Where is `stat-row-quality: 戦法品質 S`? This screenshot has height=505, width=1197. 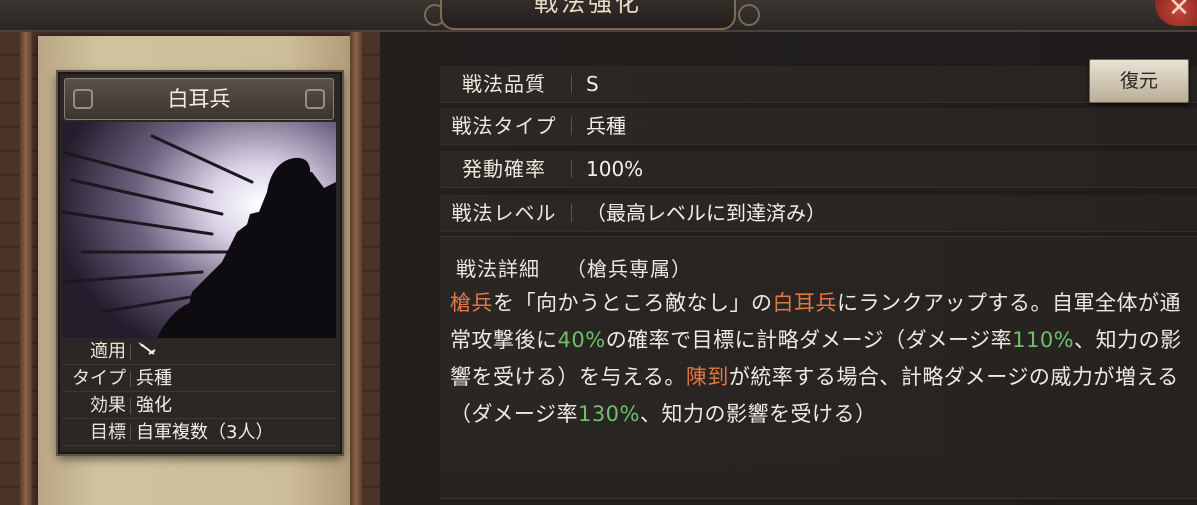 stat-row-quality: 戦法品質 S is located at coordinates (818, 84).